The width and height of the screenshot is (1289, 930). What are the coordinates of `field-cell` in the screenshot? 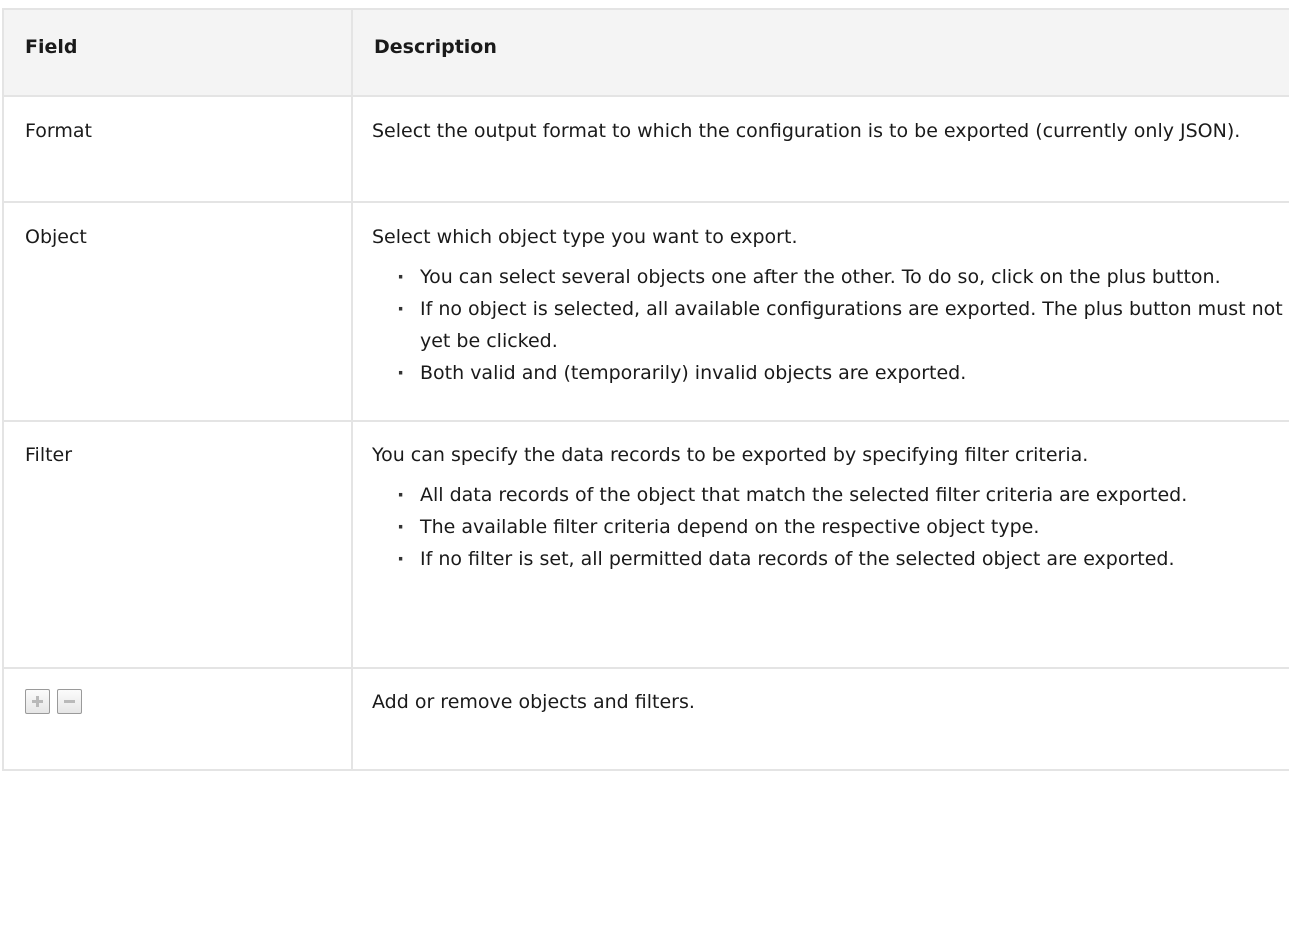 It's located at (177, 719).